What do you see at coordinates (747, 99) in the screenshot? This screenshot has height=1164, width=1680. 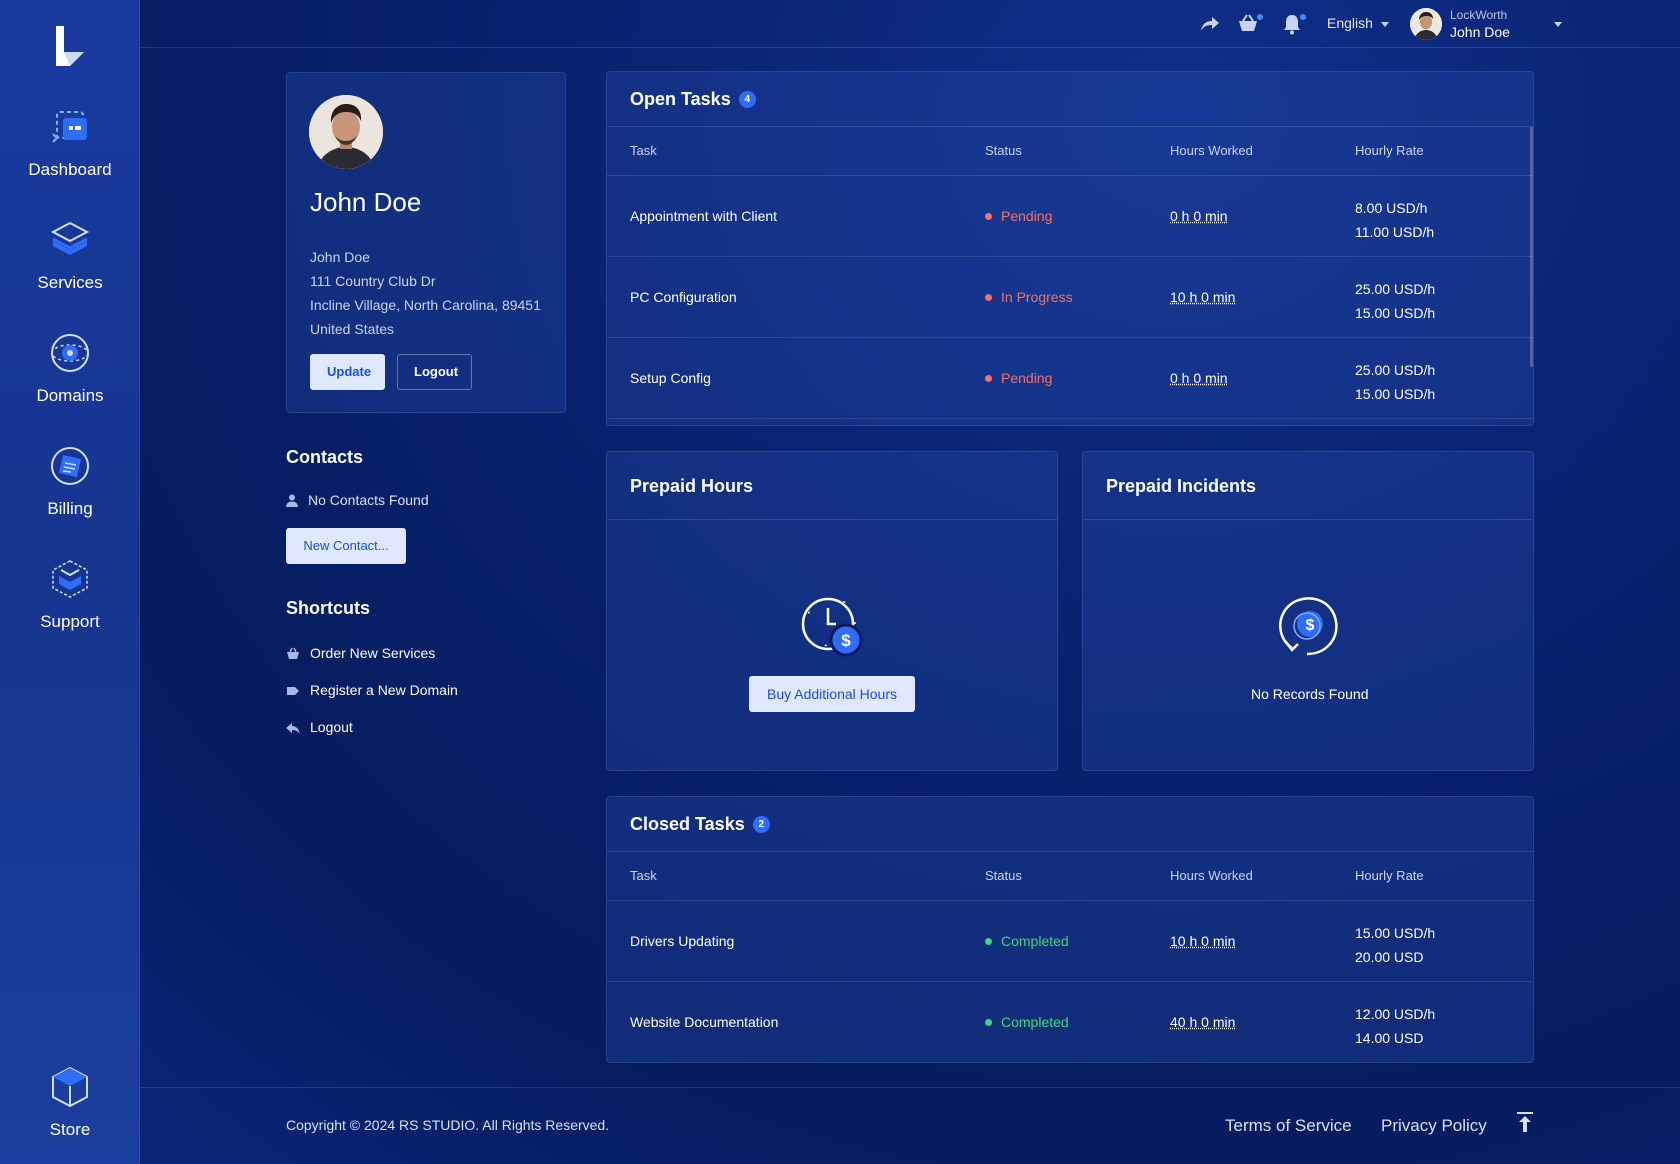 I see `count-badge: 4` at bounding box center [747, 99].